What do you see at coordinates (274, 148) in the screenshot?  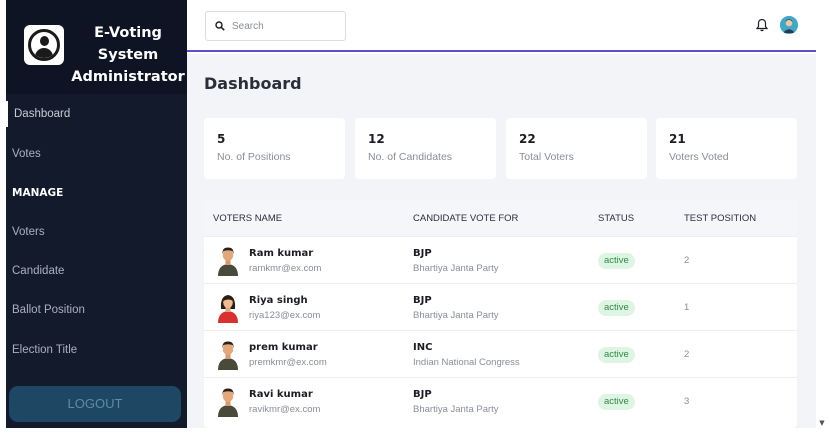 I see `stat-card-positions: 5 No. of Positions` at bounding box center [274, 148].